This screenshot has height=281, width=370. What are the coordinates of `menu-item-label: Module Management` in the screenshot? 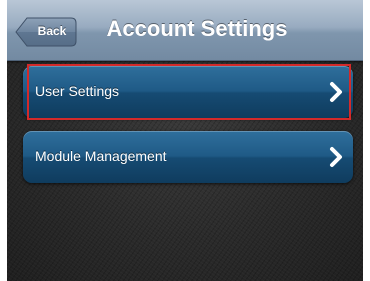 It's located at (101, 156).